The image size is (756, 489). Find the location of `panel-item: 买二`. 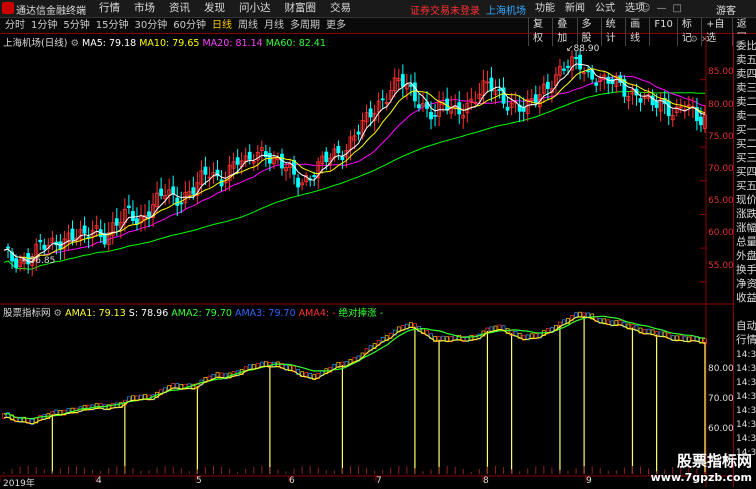

panel-item: 买二 is located at coordinates (746, 144).